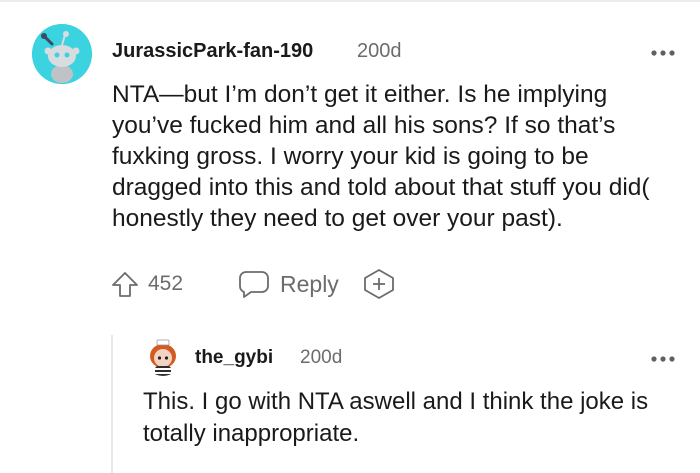  I want to click on upvote-arrow-icon, so click(125, 284).